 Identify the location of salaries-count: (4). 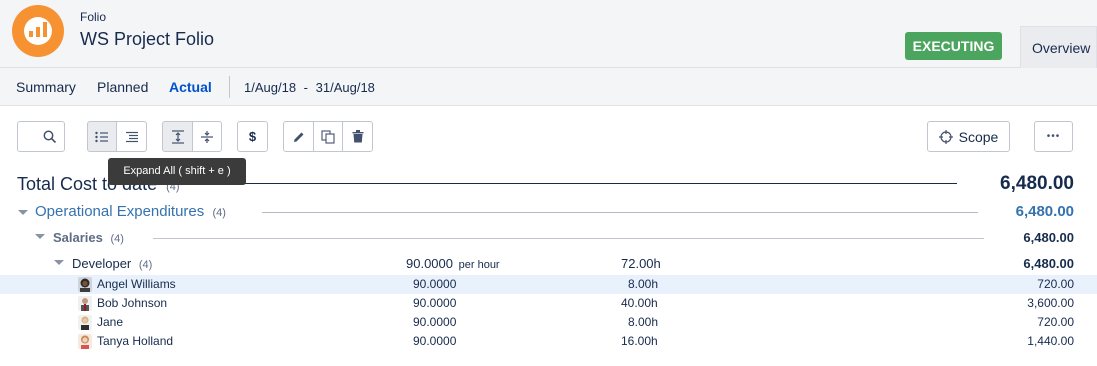
(117, 239).